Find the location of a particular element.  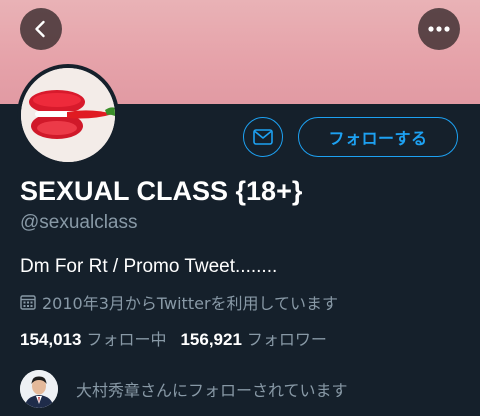

follower-avatar is located at coordinates (39, 389).